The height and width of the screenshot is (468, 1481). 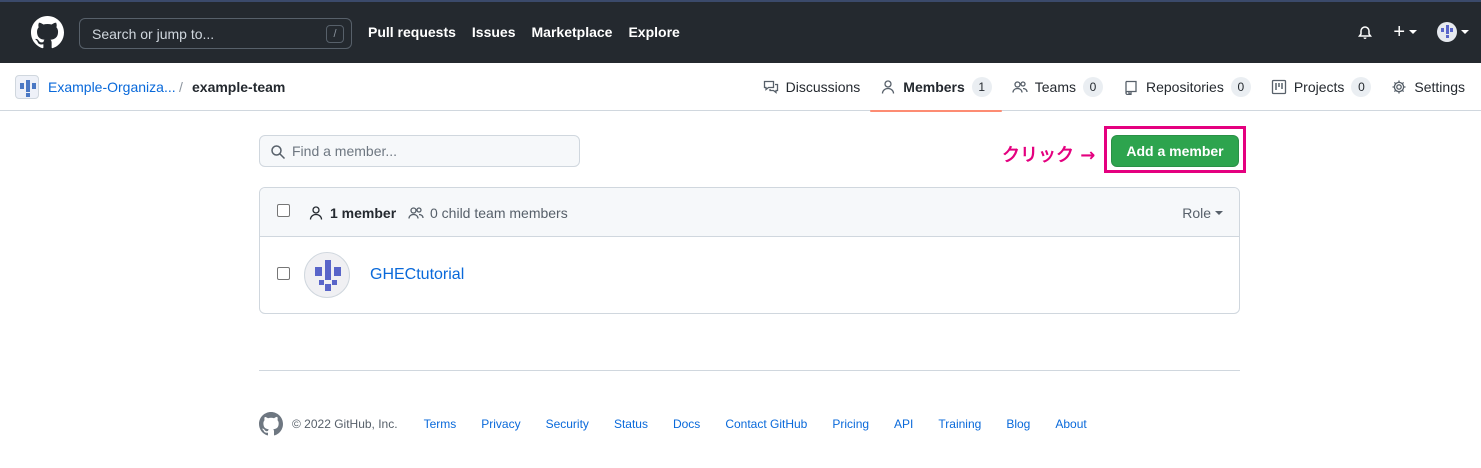 What do you see at coordinates (1049, 155) in the screenshot?
I see `click-annotation: クリック →` at bounding box center [1049, 155].